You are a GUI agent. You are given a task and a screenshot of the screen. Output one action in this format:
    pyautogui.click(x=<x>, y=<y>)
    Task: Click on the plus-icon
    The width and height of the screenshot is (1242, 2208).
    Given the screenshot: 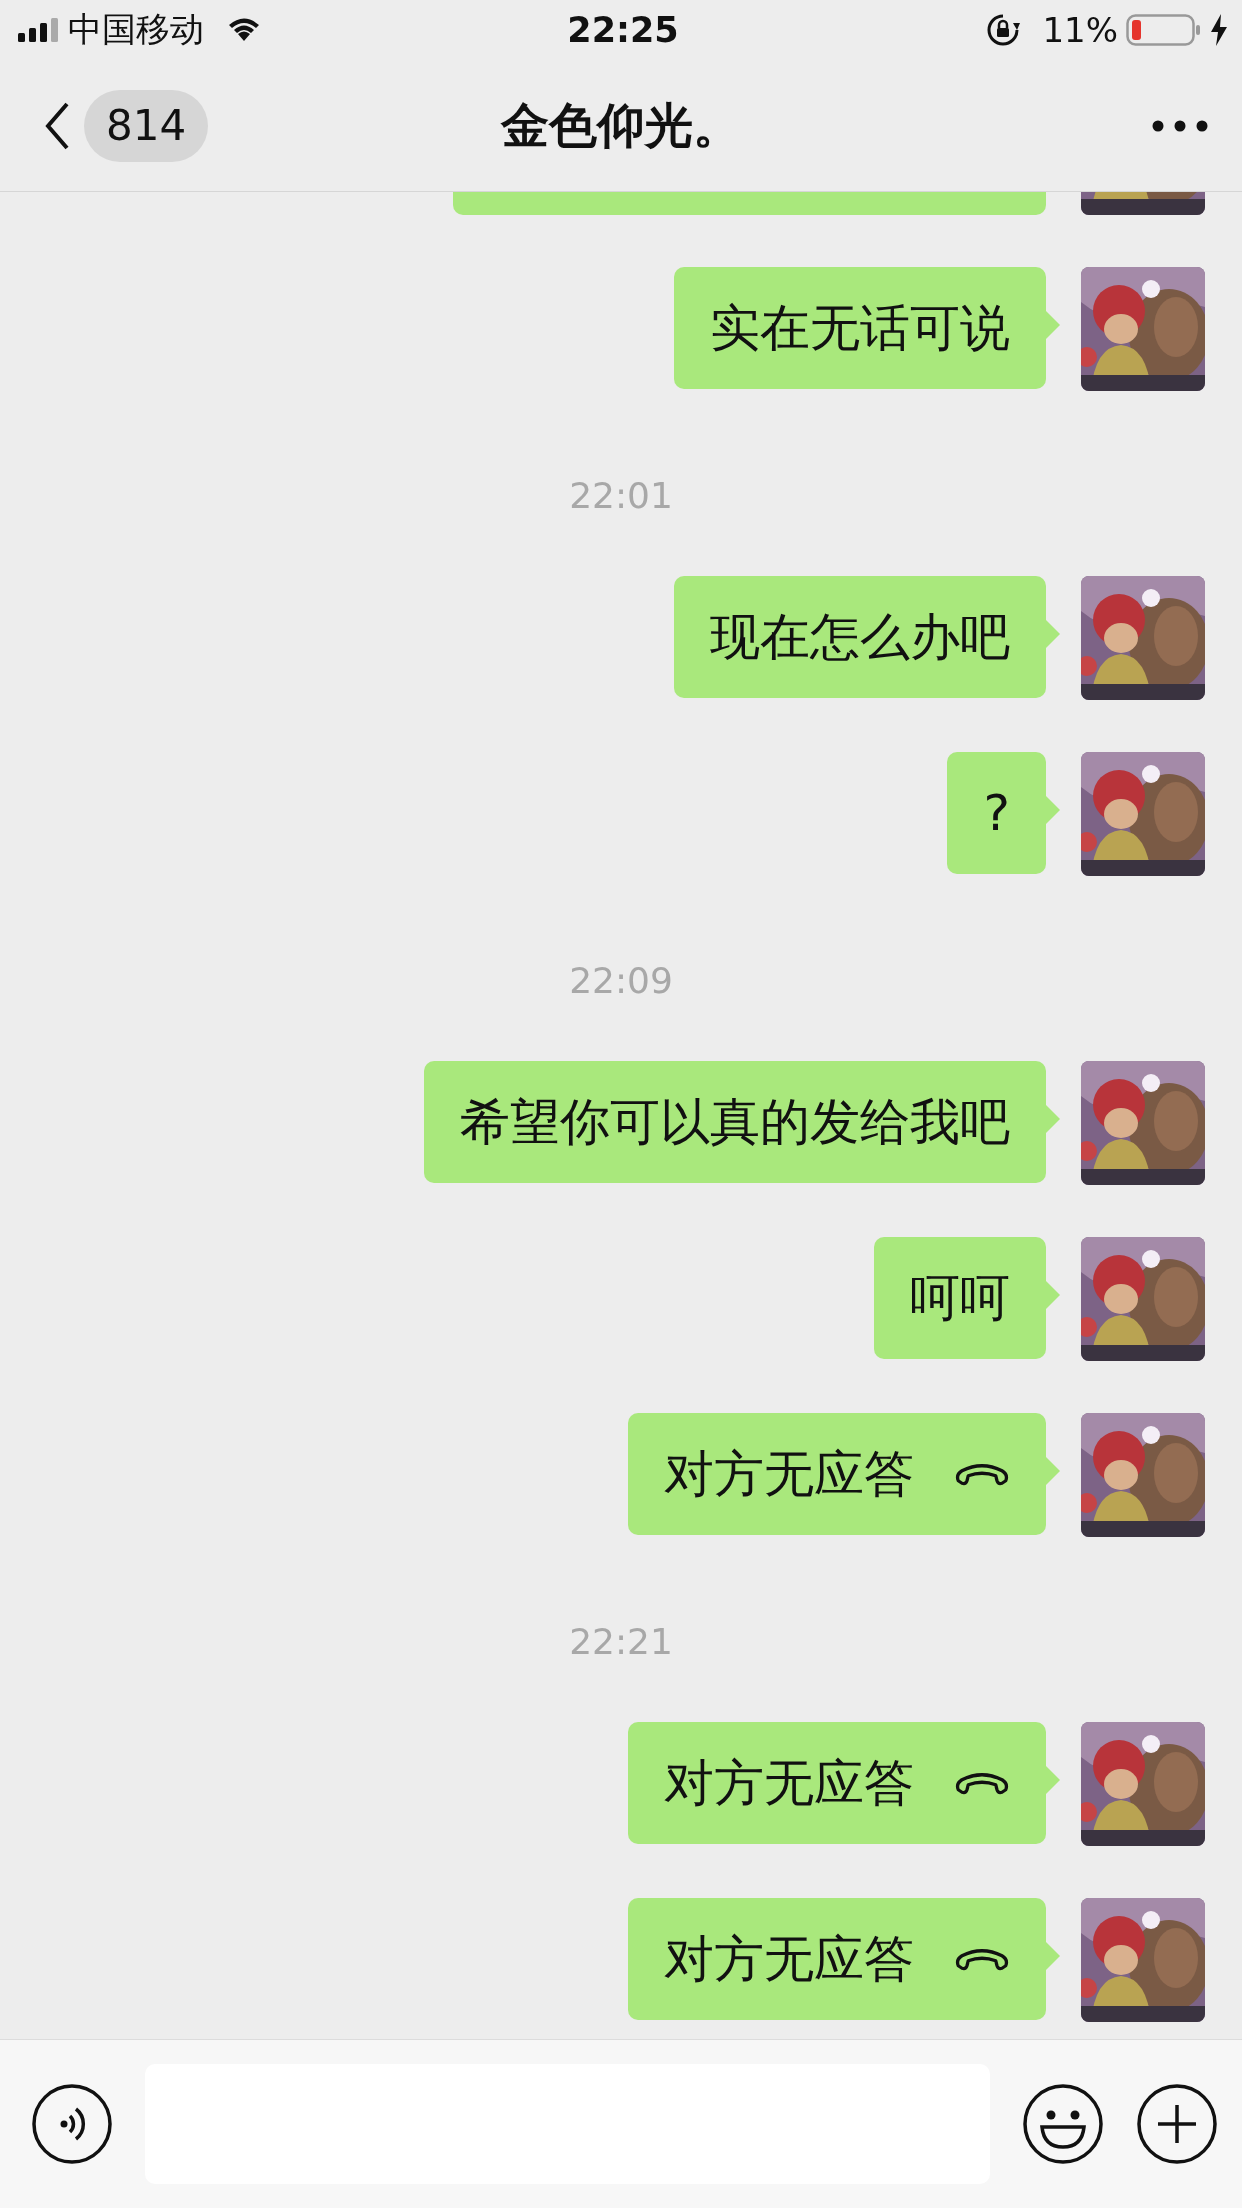 What is the action you would take?
    pyautogui.click(x=1177, y=2124)
    